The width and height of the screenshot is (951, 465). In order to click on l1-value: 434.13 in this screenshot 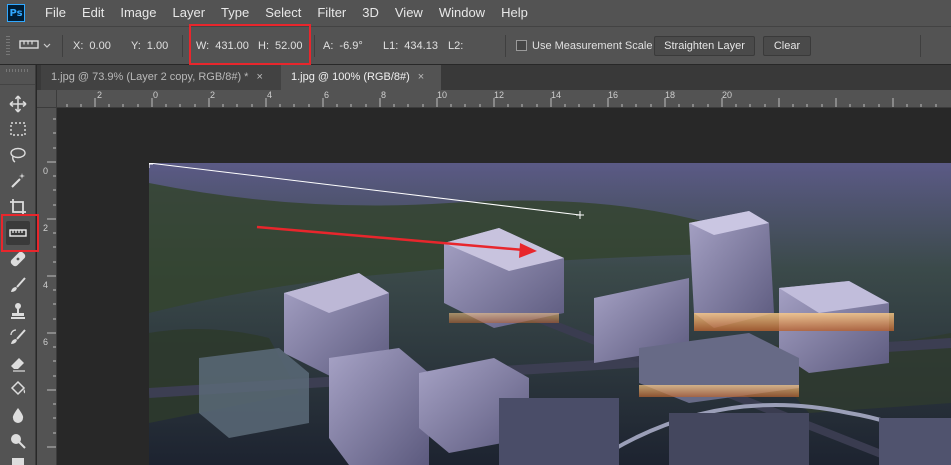, I will do `click(421, 46)`.